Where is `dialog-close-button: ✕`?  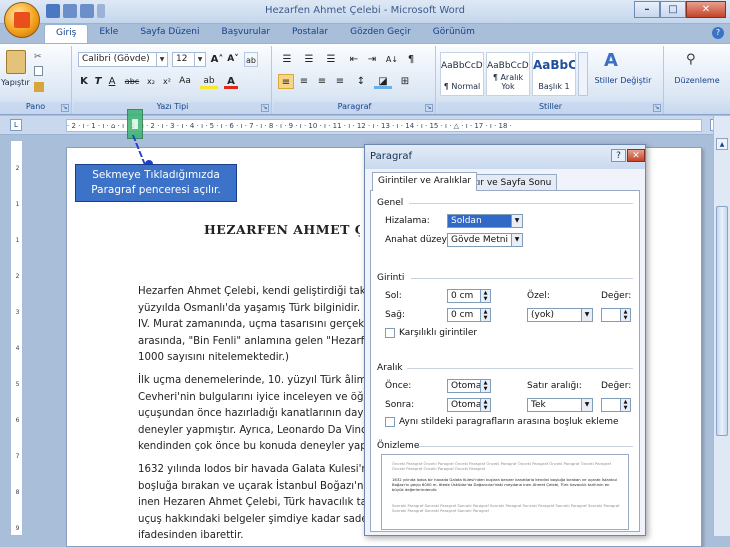
dialog-close-button: ✕ is located at coordinates (636, 155).